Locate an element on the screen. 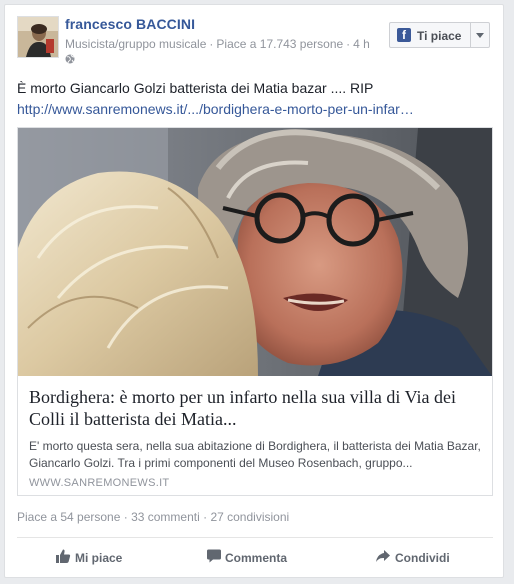 Image resolution: width=514 pixels, height=584 pixels. page-name-link: francesco BACCINI is located at coordinates (130, 24).